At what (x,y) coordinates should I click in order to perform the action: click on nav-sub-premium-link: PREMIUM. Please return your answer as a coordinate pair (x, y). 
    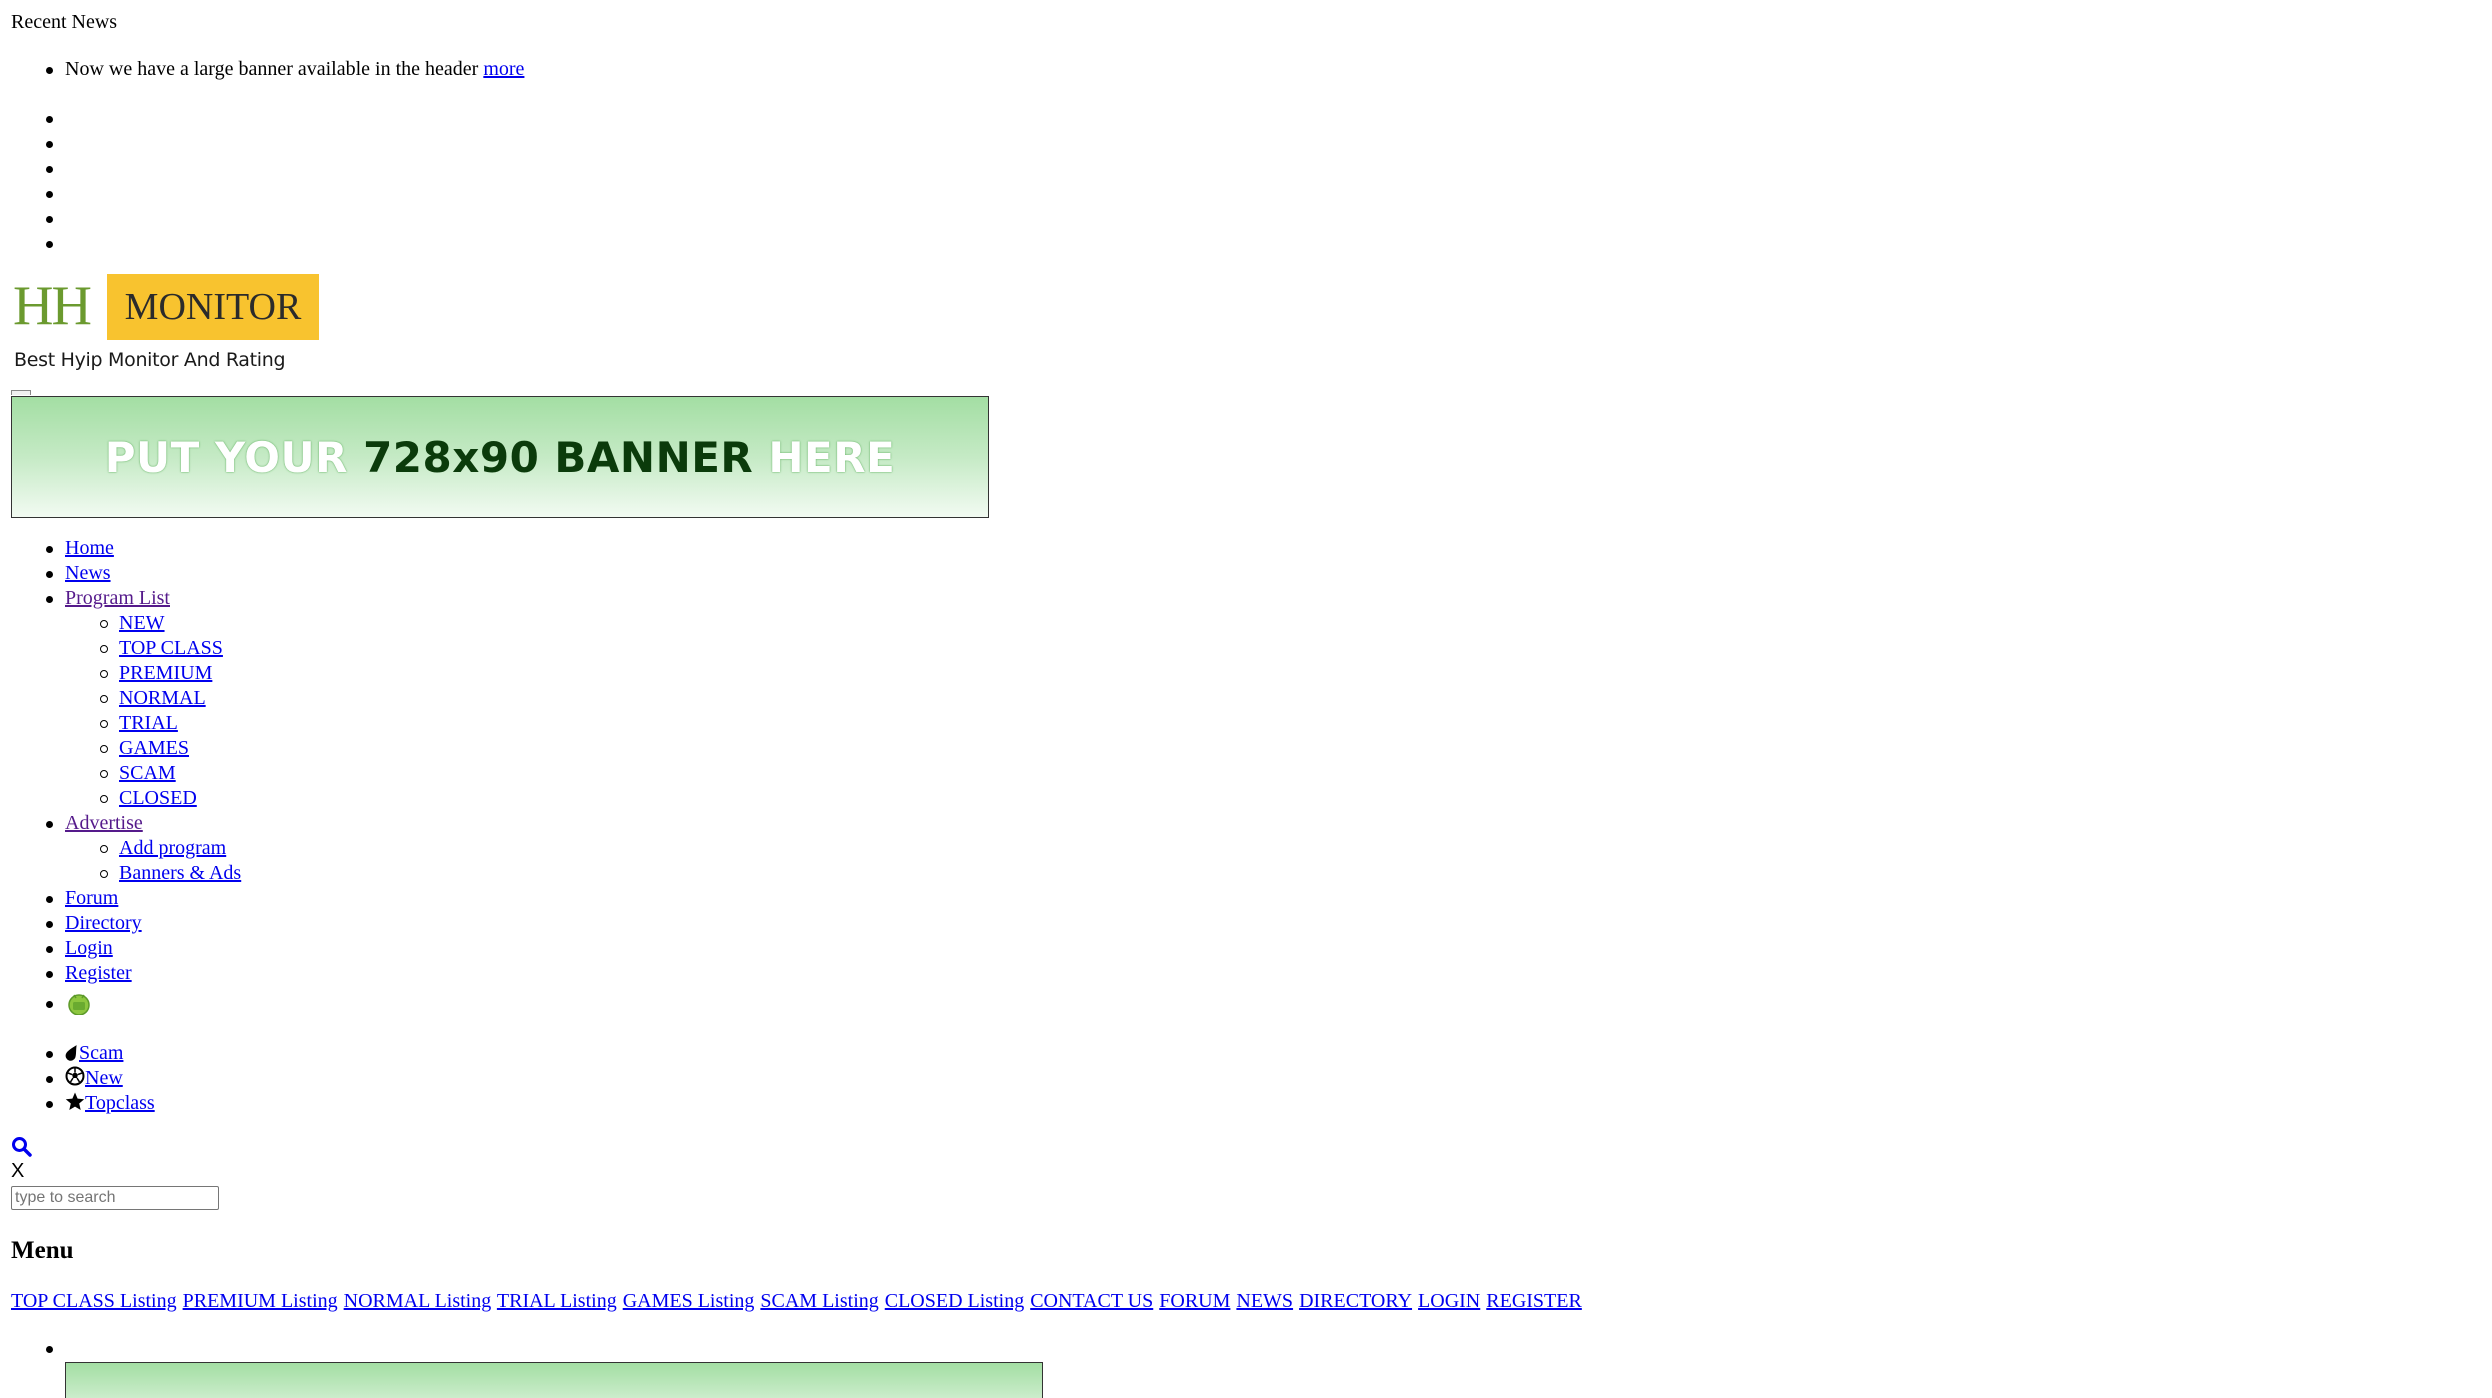
    Looking at the image, I should click on (165, 673).